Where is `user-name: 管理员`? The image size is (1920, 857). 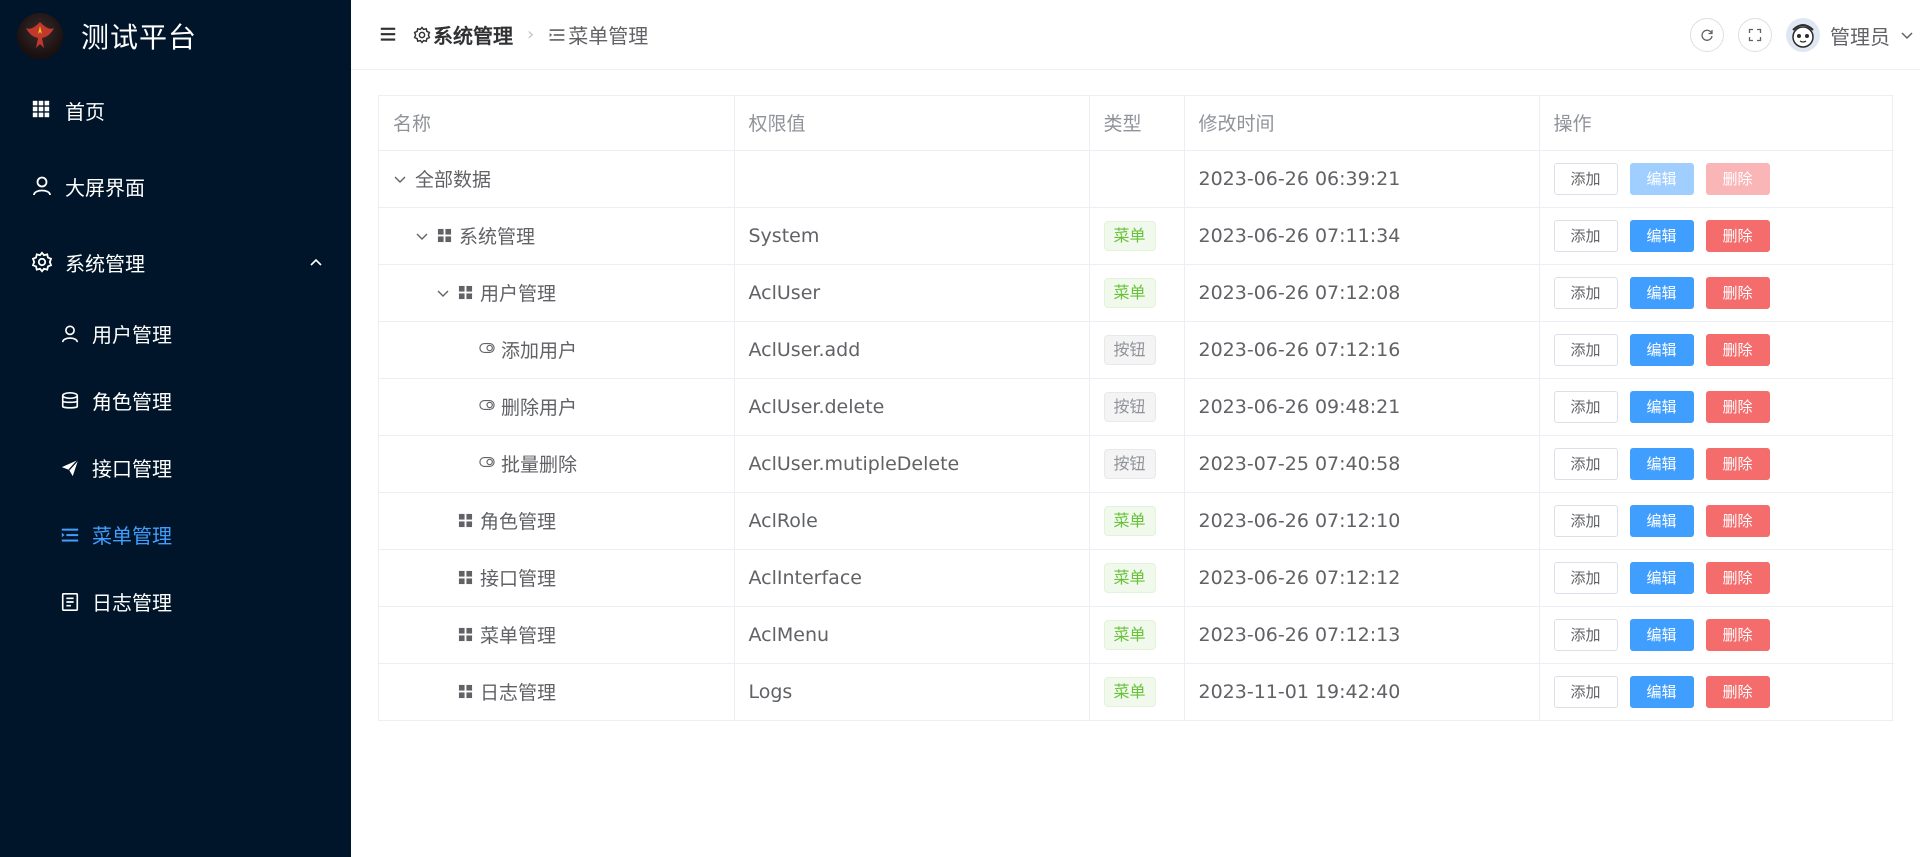 user-name: 管理员 is located at coordinates (1860, 35).